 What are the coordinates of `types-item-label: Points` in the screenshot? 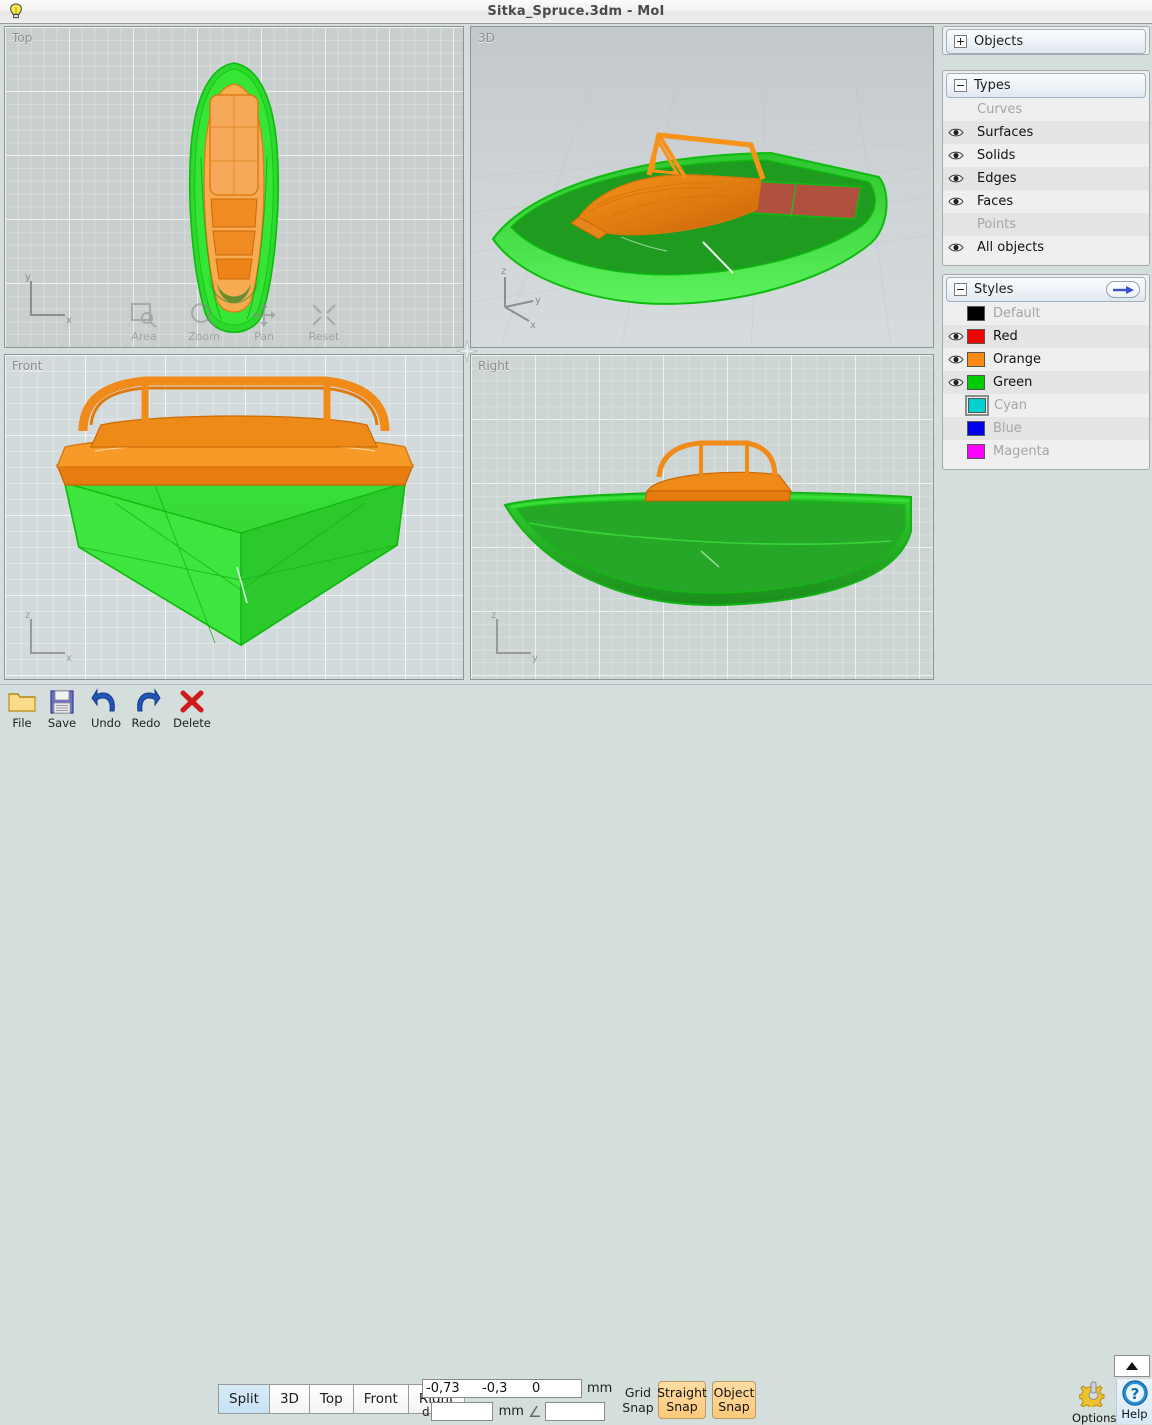 It's located at (997, 224).